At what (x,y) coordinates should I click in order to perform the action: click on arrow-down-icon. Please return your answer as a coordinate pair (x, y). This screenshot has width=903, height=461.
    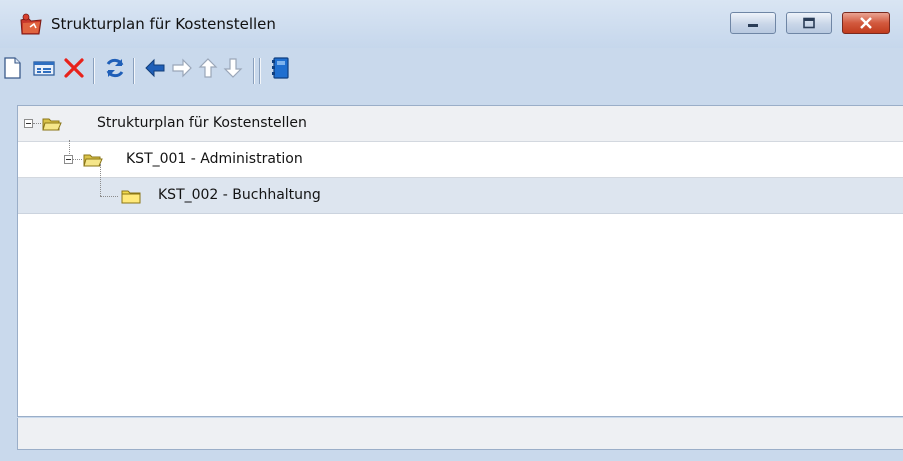
    Looking at the image, I should click on (233, 68).